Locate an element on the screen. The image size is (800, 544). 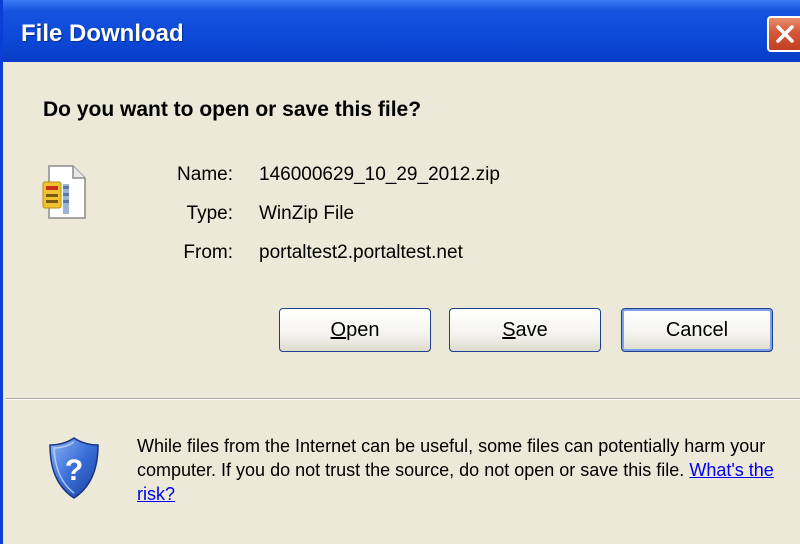
name-label: Name: is located at coordinates (205, 174).